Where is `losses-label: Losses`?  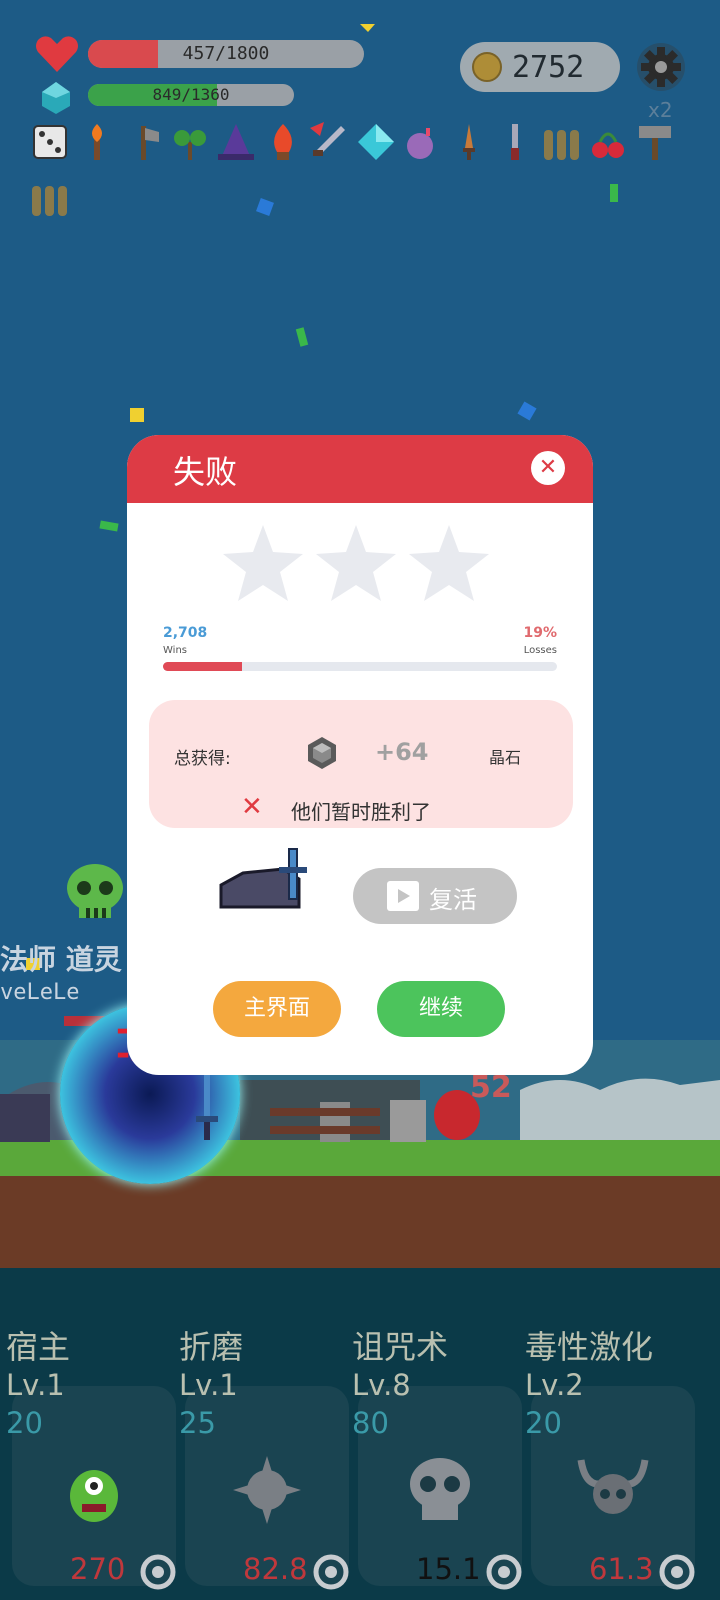
losses-label: Losses is located at coordinates (540, 650).